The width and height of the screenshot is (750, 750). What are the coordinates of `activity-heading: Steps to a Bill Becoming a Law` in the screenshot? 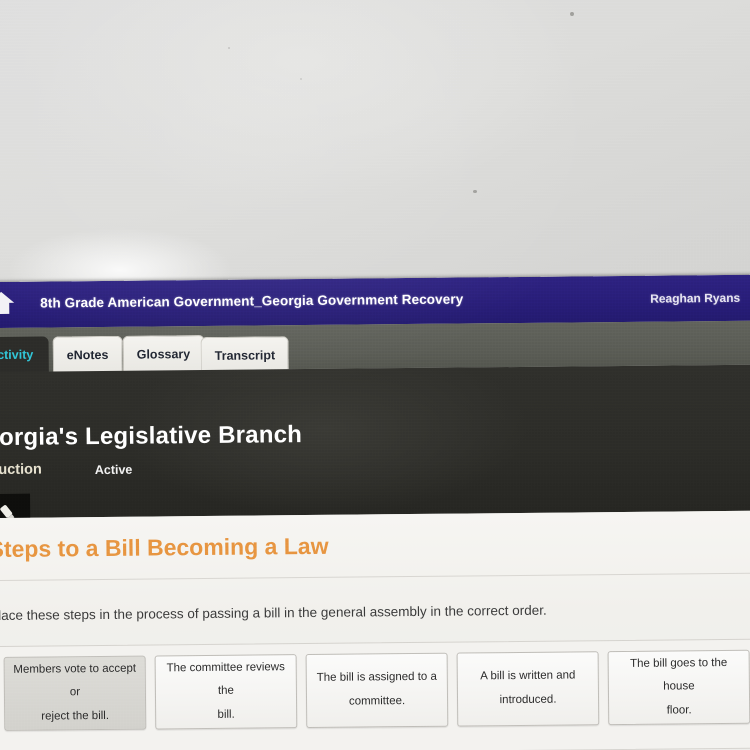 It's located at (164, 547).